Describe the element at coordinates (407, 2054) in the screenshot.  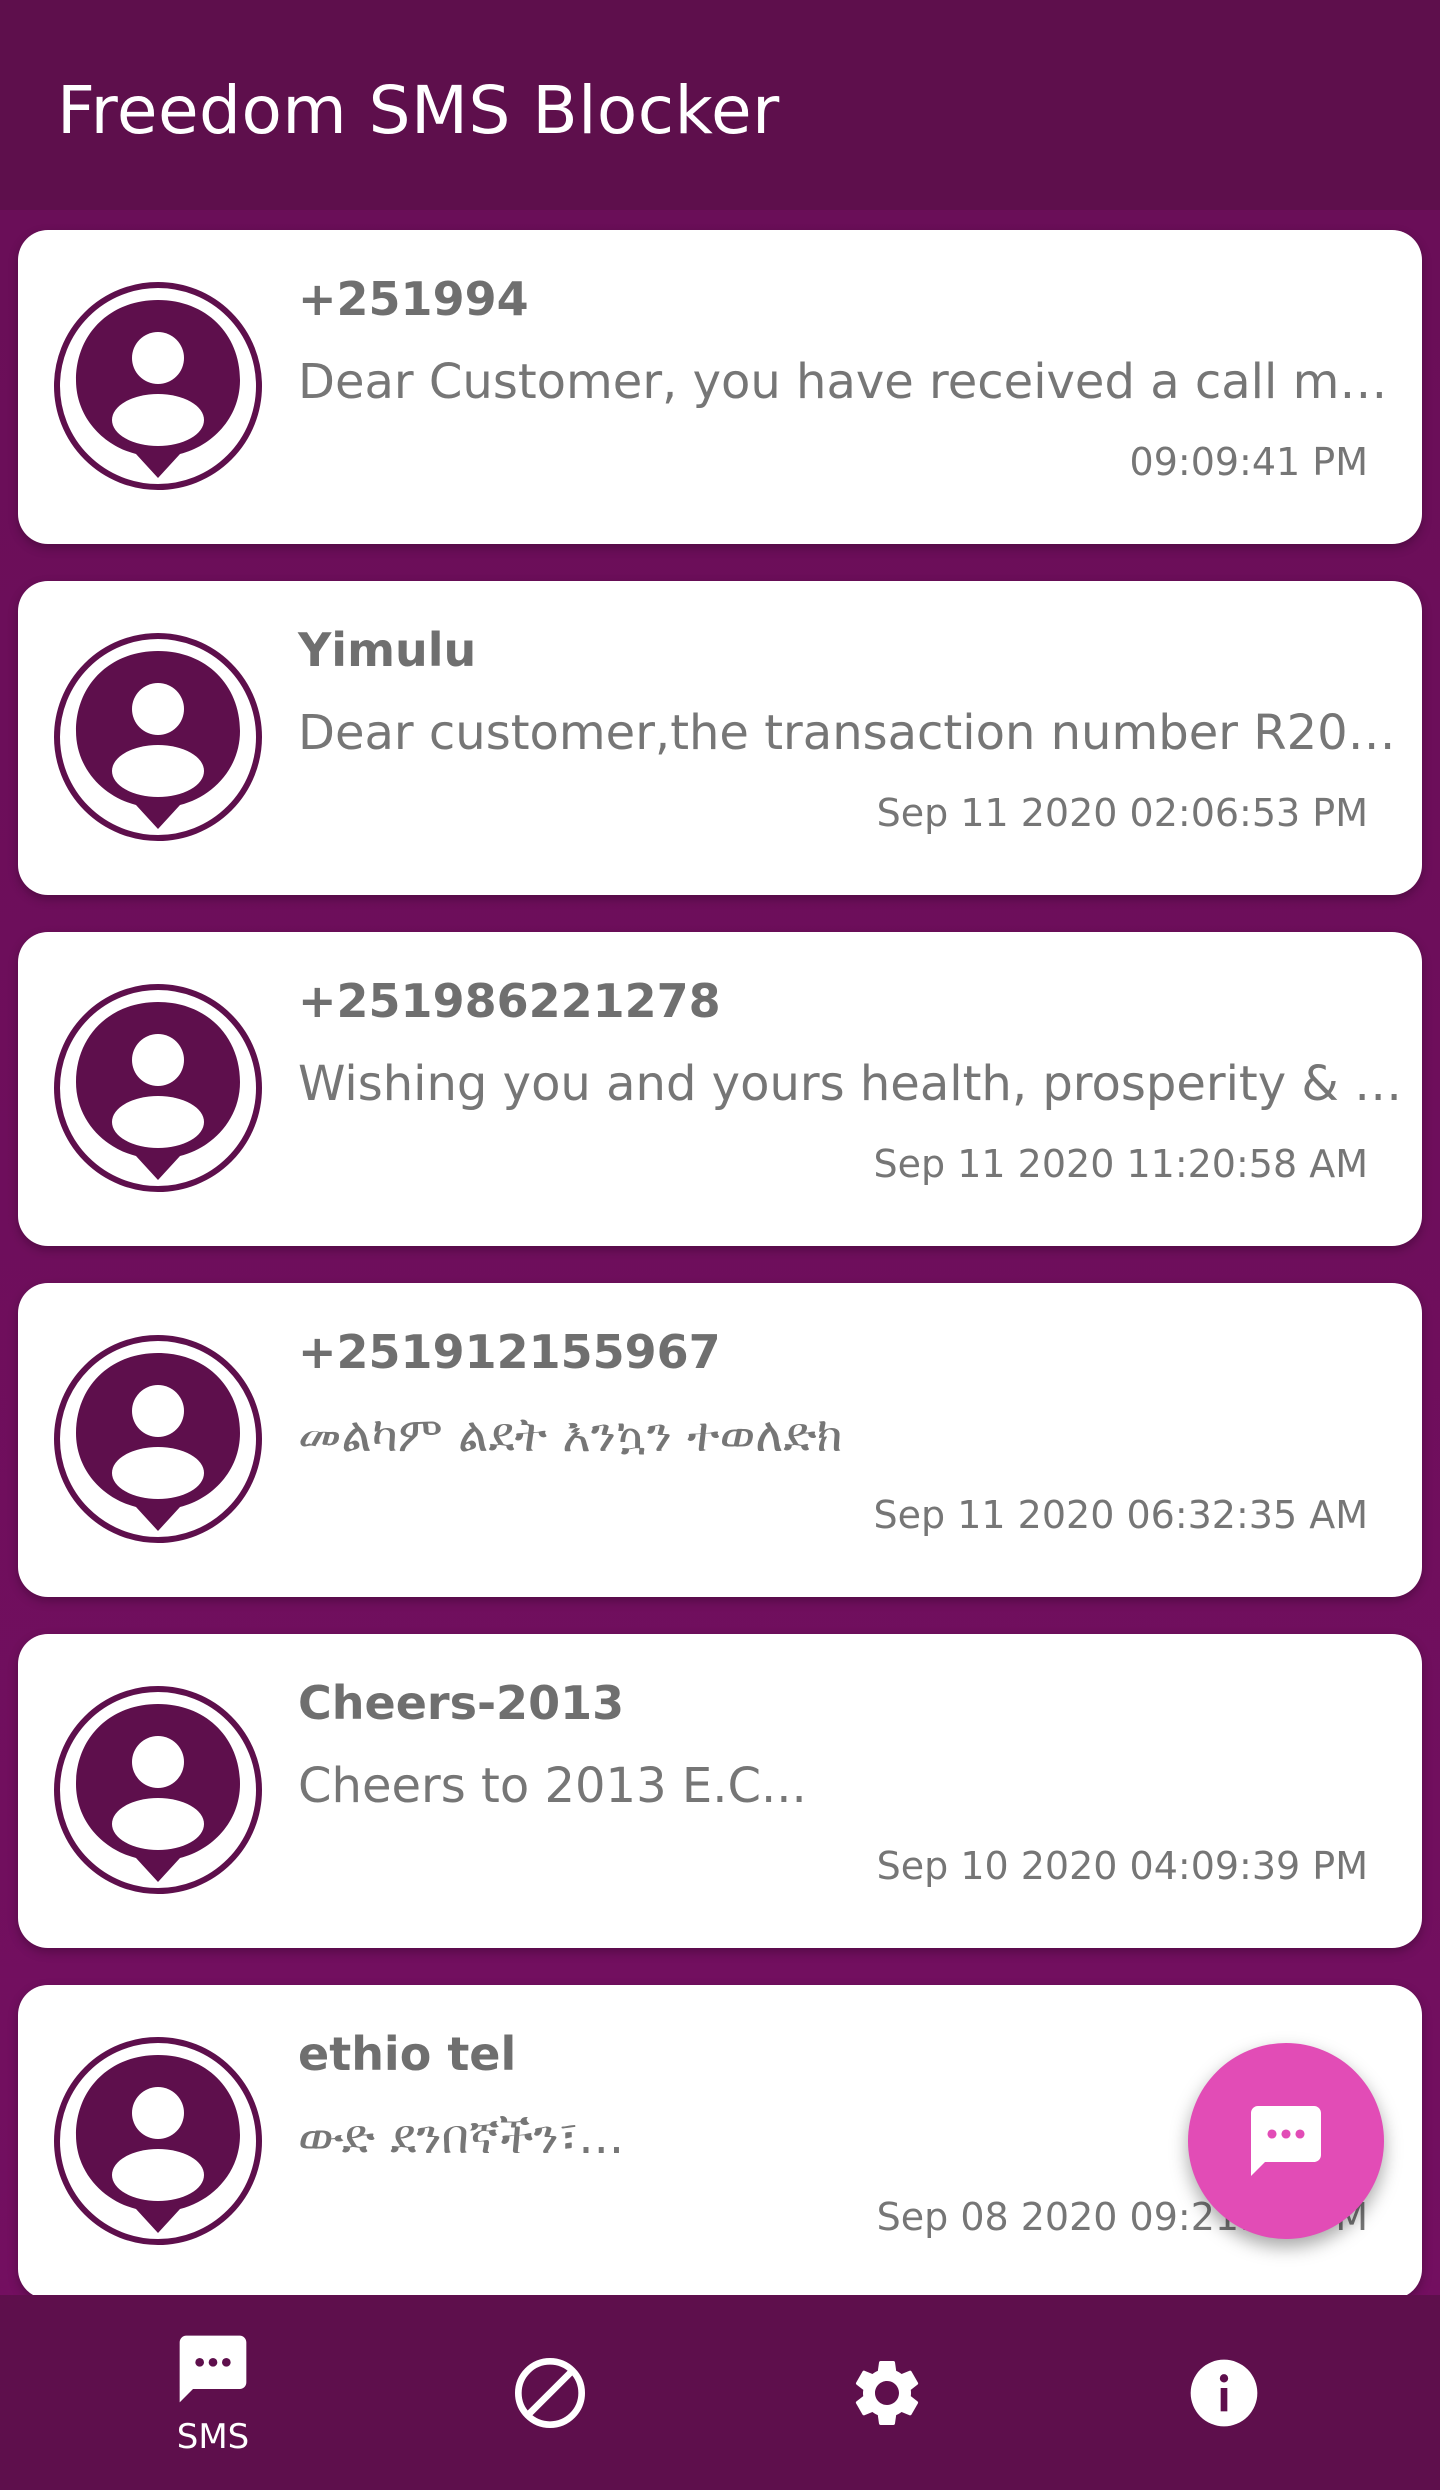
I see `message-sender: ethio tel` at that location.